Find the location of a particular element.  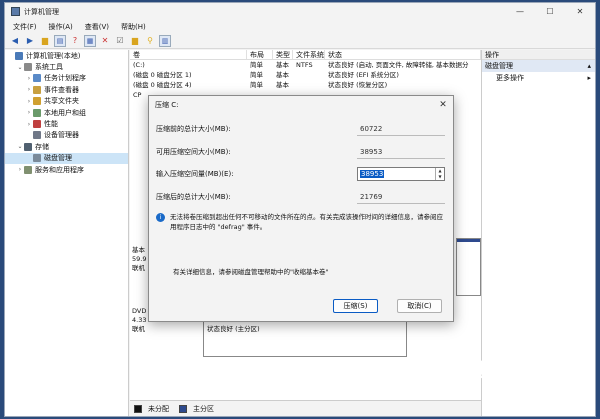

tree-item: ⌄ 系统工具 is located at coordinates (66, 66).